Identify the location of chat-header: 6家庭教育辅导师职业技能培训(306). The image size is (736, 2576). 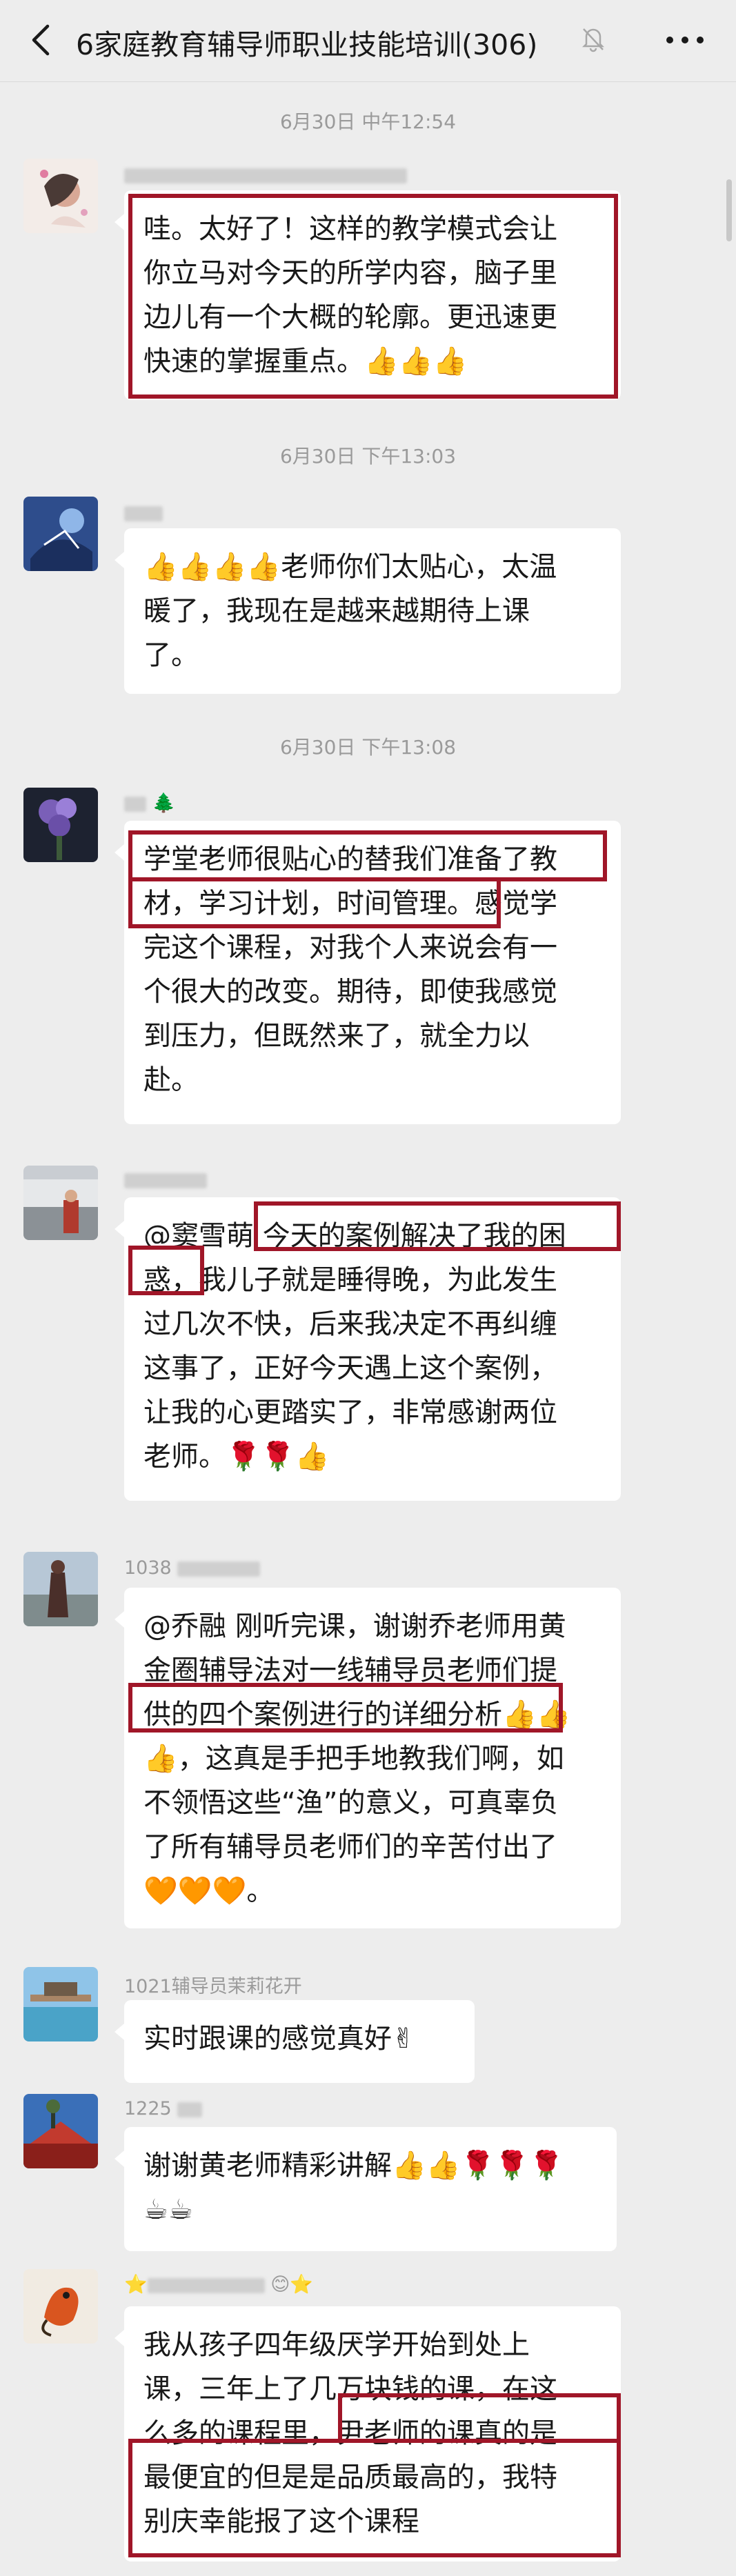
(368, 41).